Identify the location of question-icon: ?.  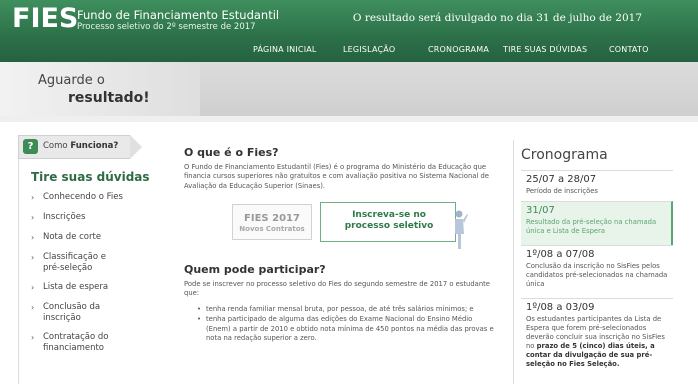
(30, 146).